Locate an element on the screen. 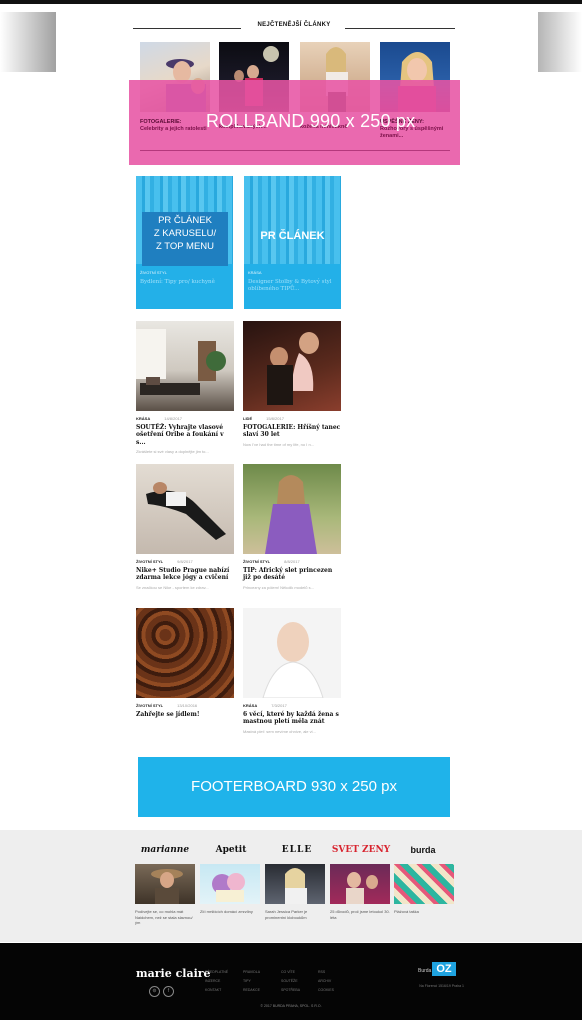 The image size is (582, 1020). rollband-label: ROLLBAND 990 x 250 px is located at coordinates (311, 121).